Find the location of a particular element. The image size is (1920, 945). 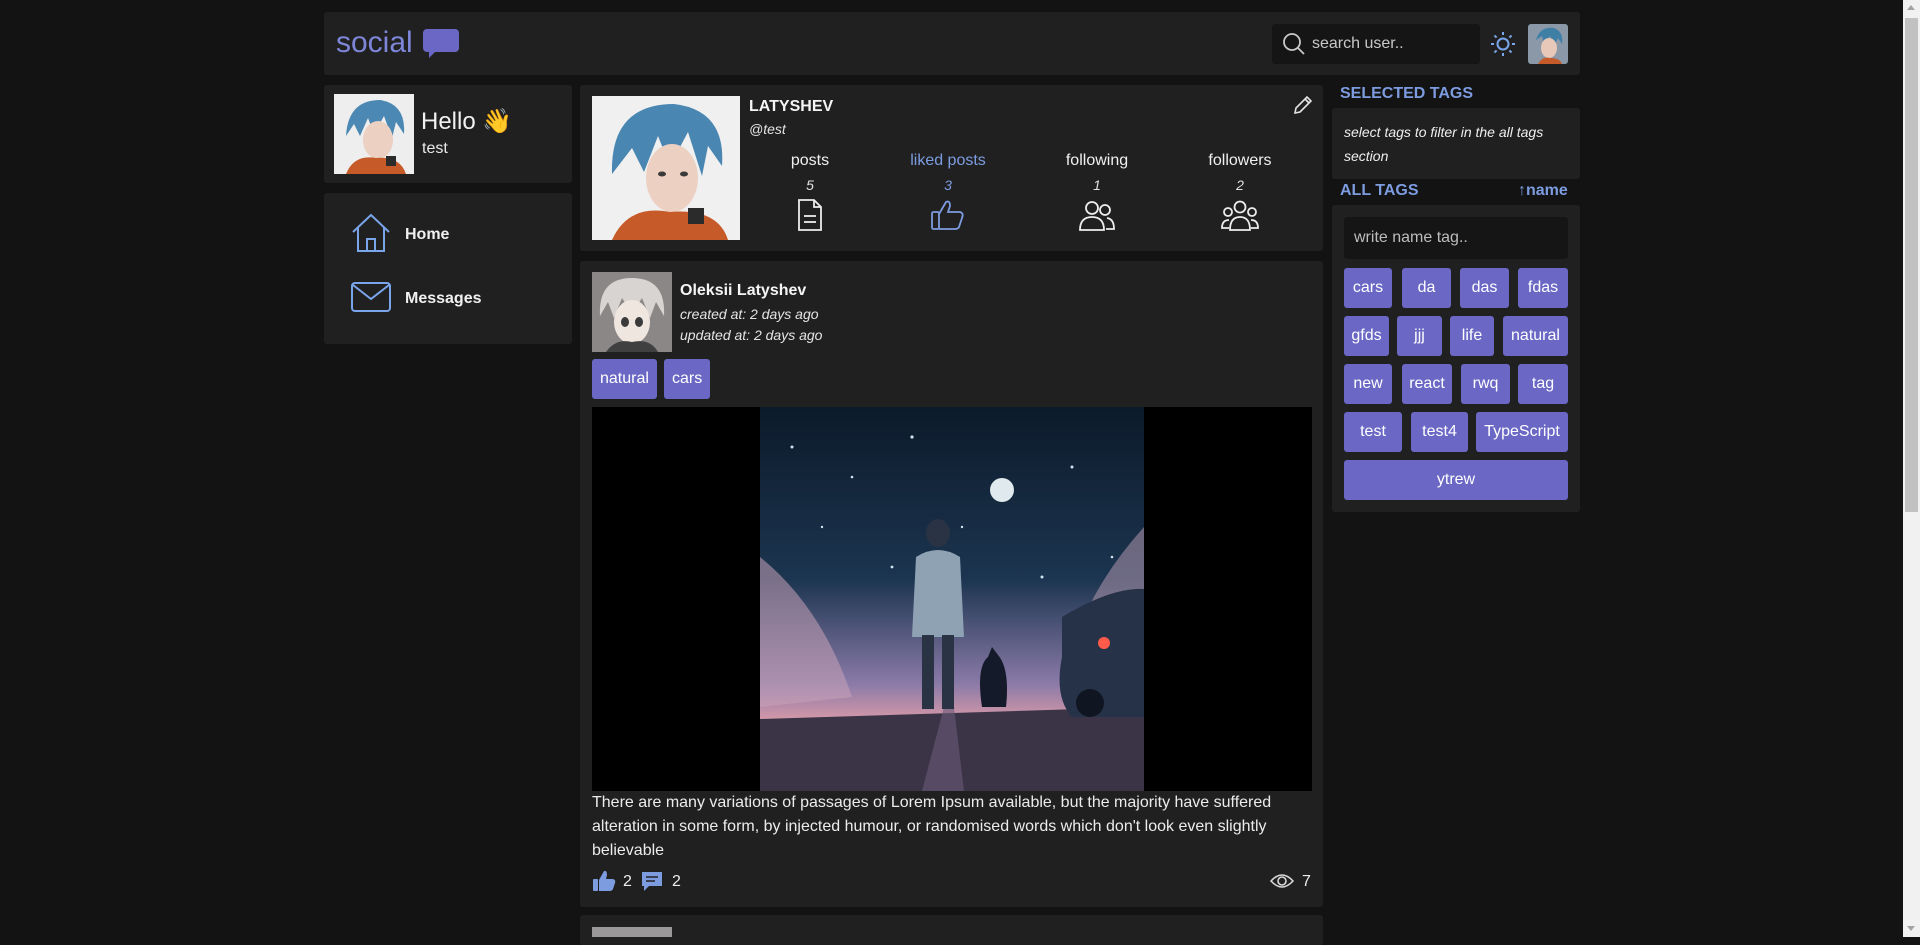

group-icon is located at coordinates (1240, 215).